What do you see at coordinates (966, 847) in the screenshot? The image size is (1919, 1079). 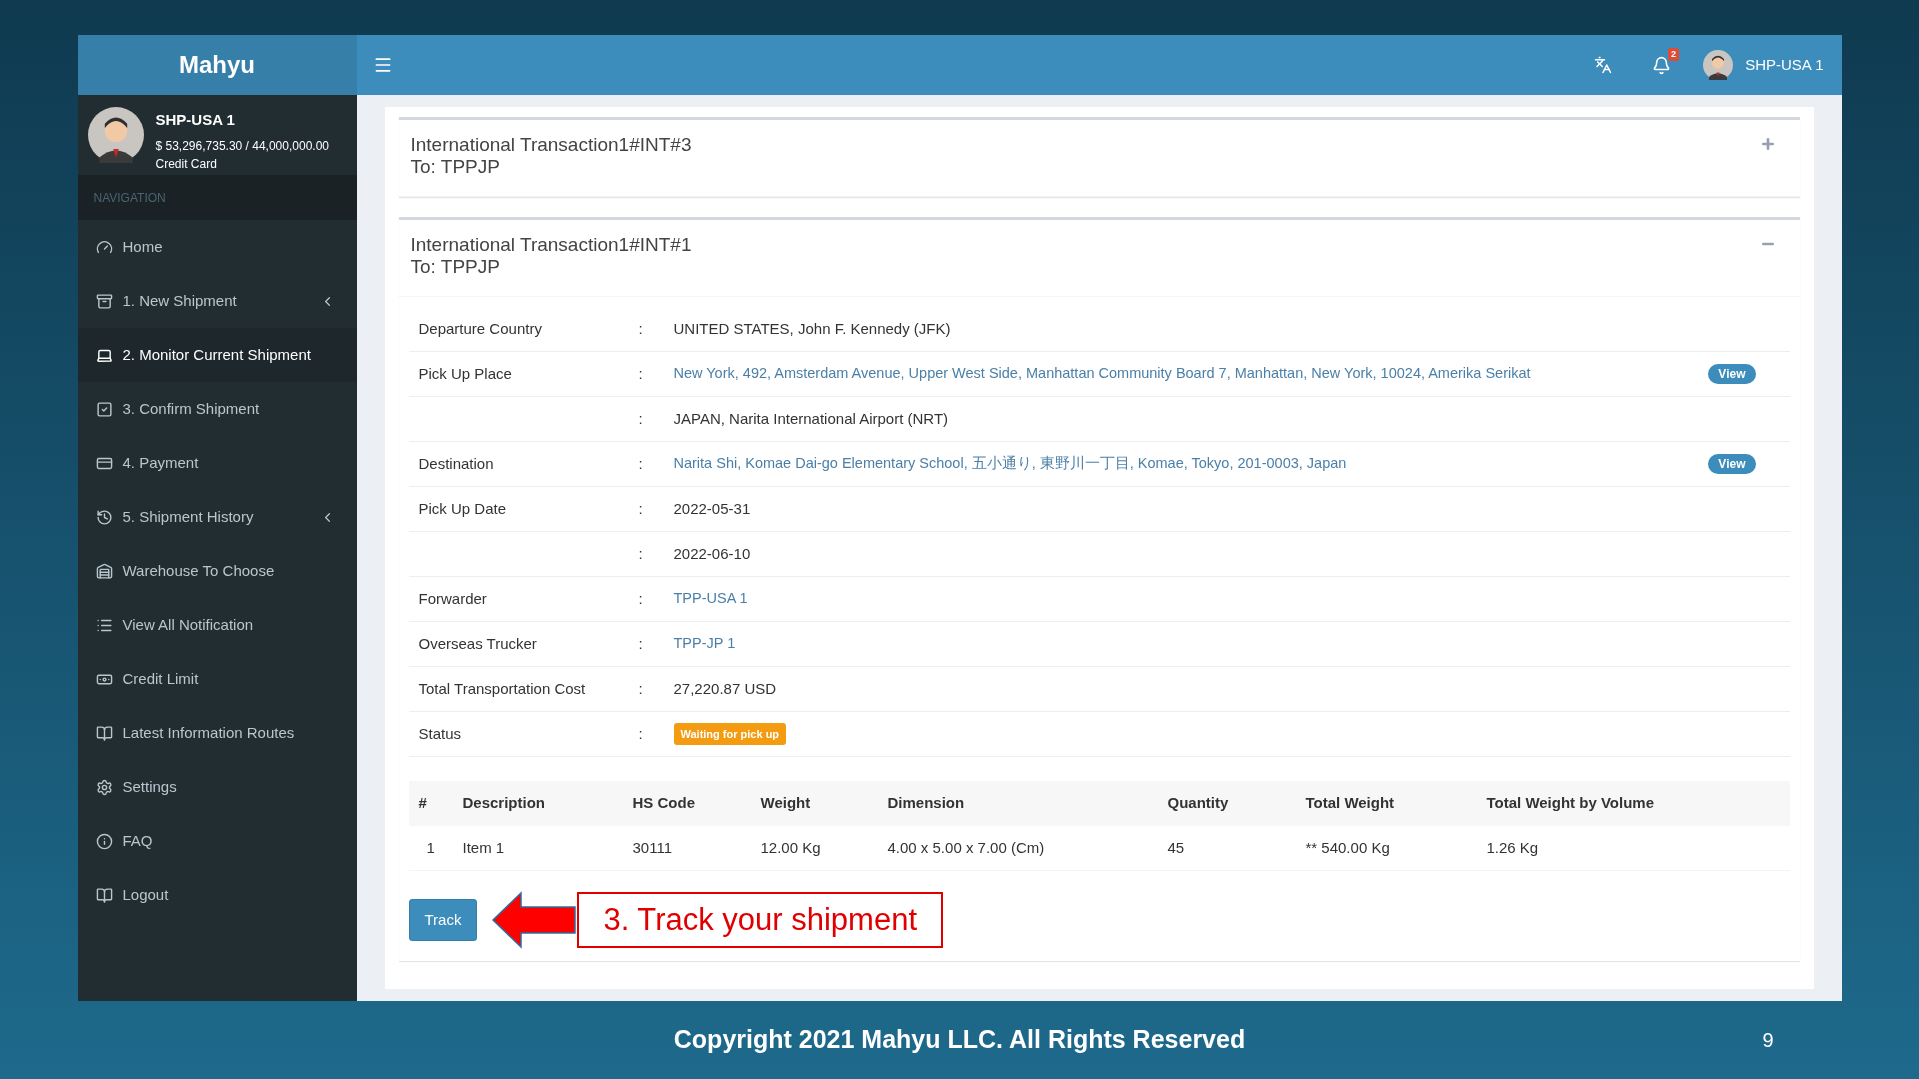 I see `table-cell-text: 4.00 x 5.00 x 7.00 (Cm)` at bounding box center [966, 847].